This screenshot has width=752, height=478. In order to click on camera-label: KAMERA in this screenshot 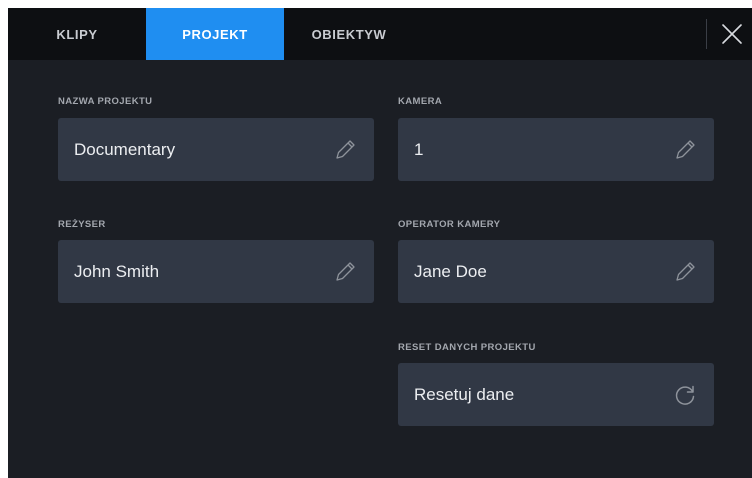, I will do `click(420, 101)`.